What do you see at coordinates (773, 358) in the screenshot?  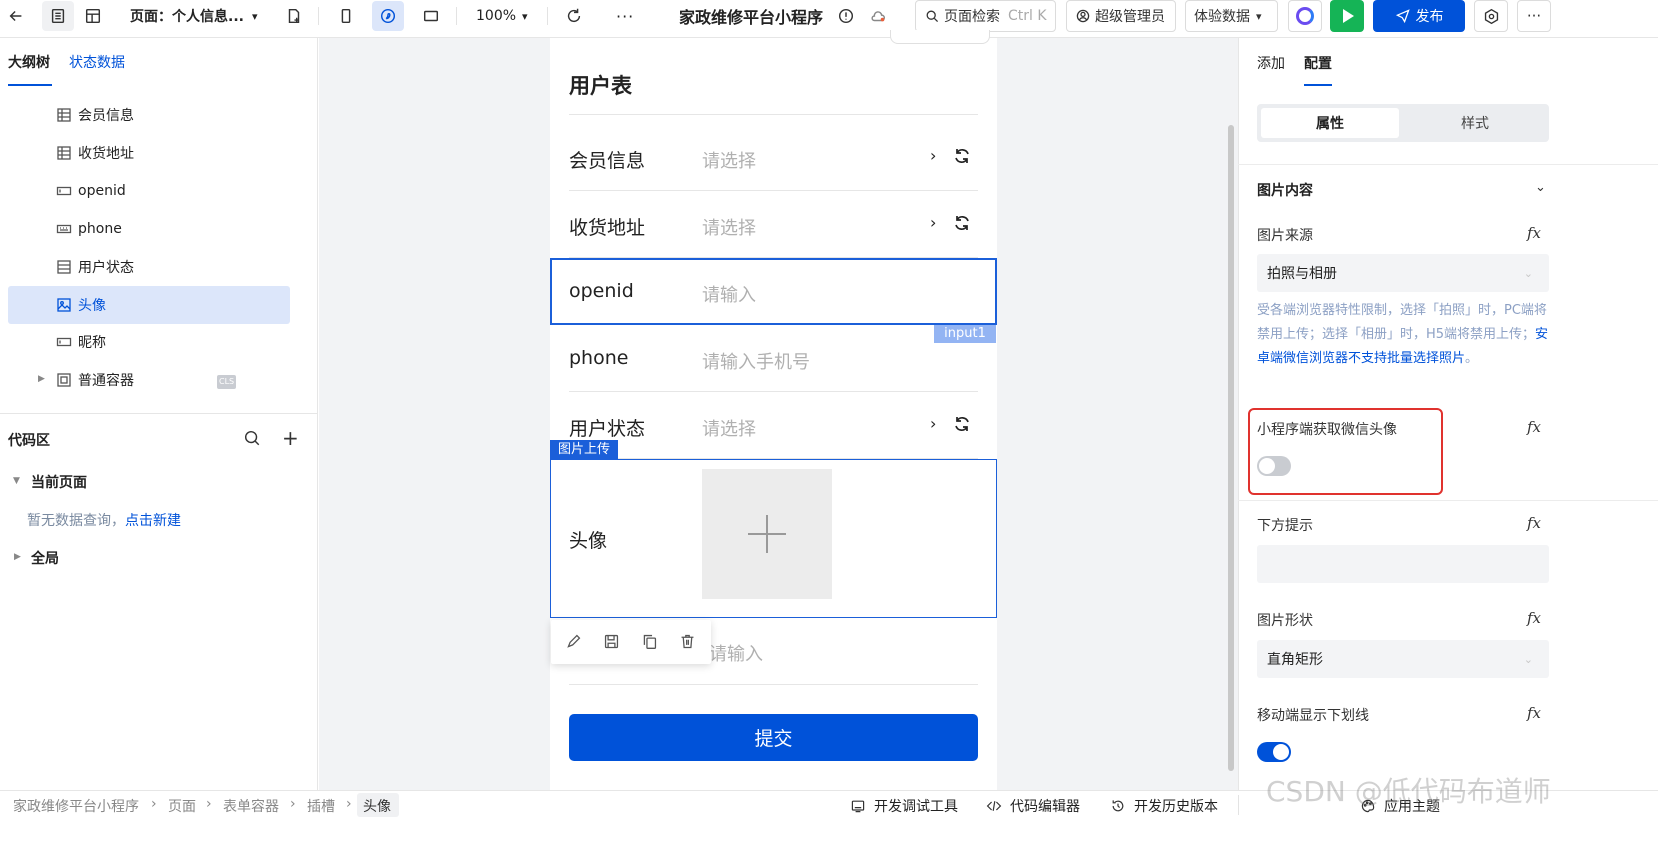 I see `field-row-phone: phone 请输入手机号` at bounding box center [773, 358].